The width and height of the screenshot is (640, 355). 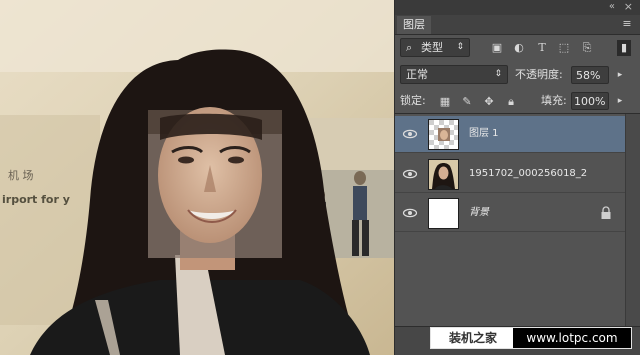 What do you see at coordinates (417, 74) in the screenshot?
I see `blend-mode-value: 正常` at bounding box center [417, 74].